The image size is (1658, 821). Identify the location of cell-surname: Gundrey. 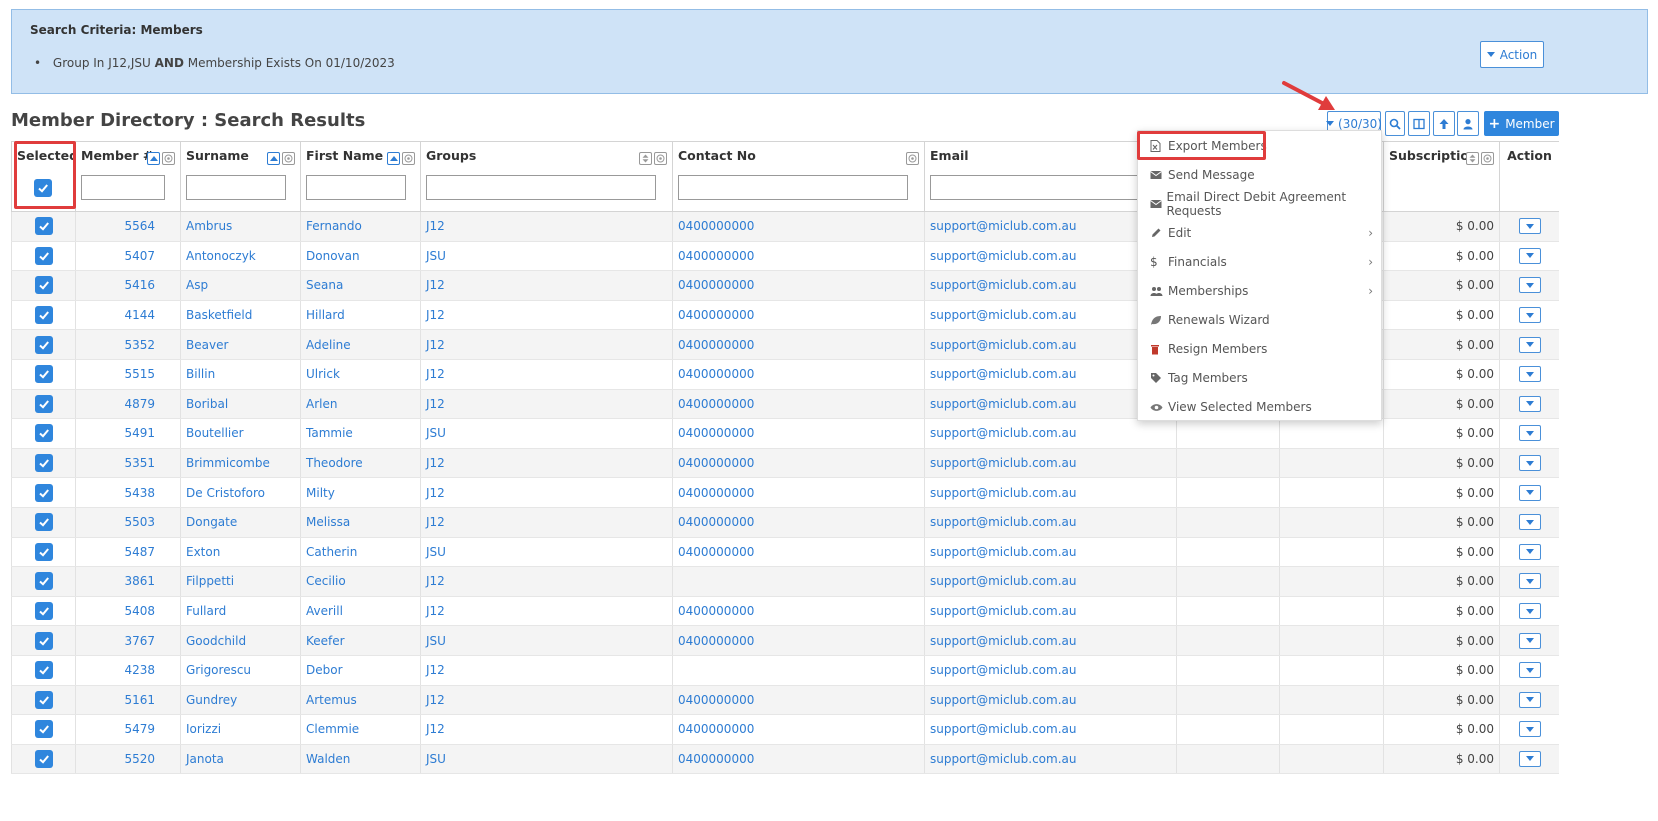
(240, 700).